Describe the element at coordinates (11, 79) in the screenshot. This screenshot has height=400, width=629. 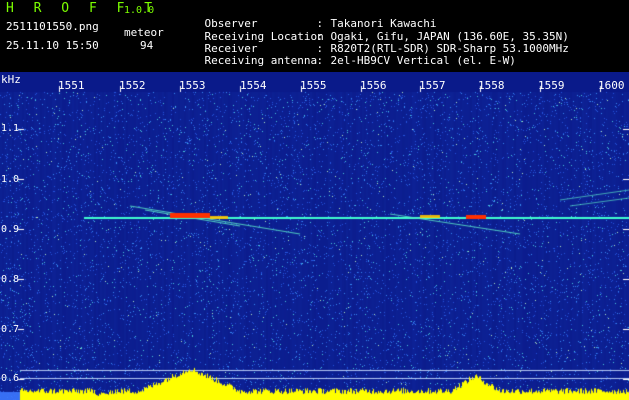
I see `y-axis-unit: kHz` at that location.